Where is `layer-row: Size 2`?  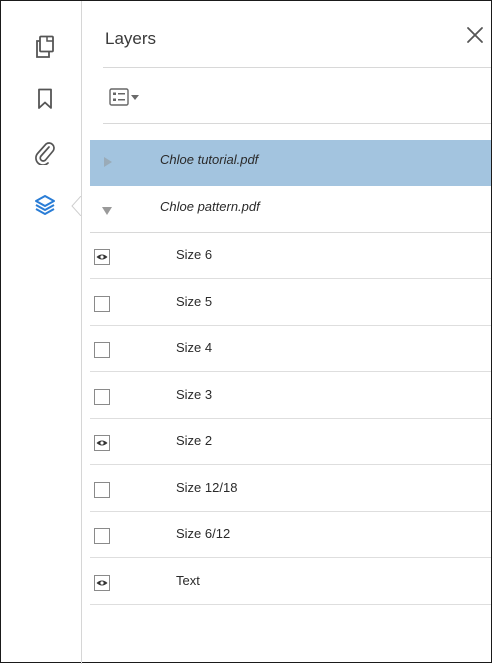
layer-row: Size 2 is located at coordinates (286, 442).